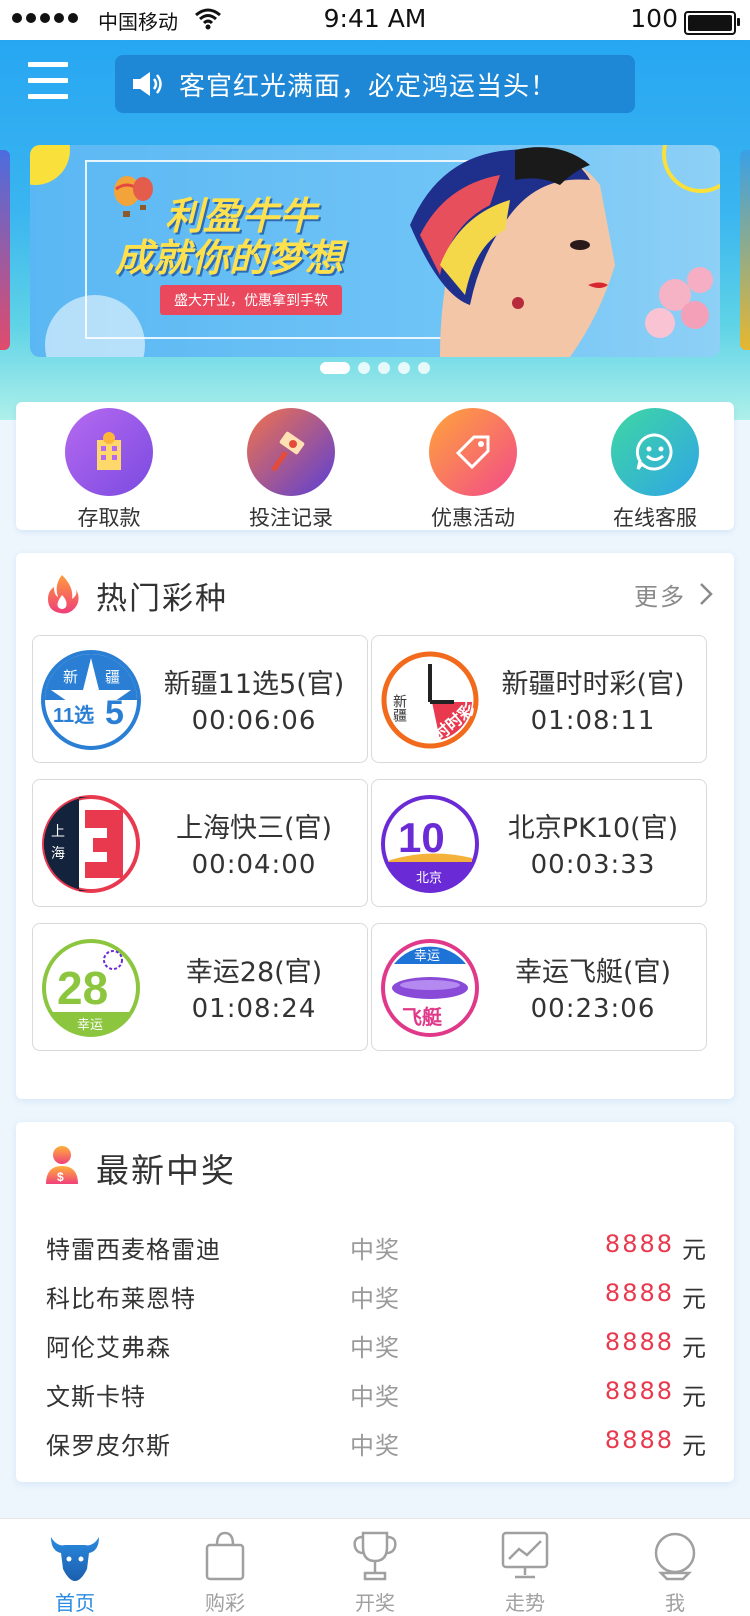 This screenshot has width=750, height=1616. I want to click on banner-tag: 盛大开业，优惠拿到手软, so click(251, 300).